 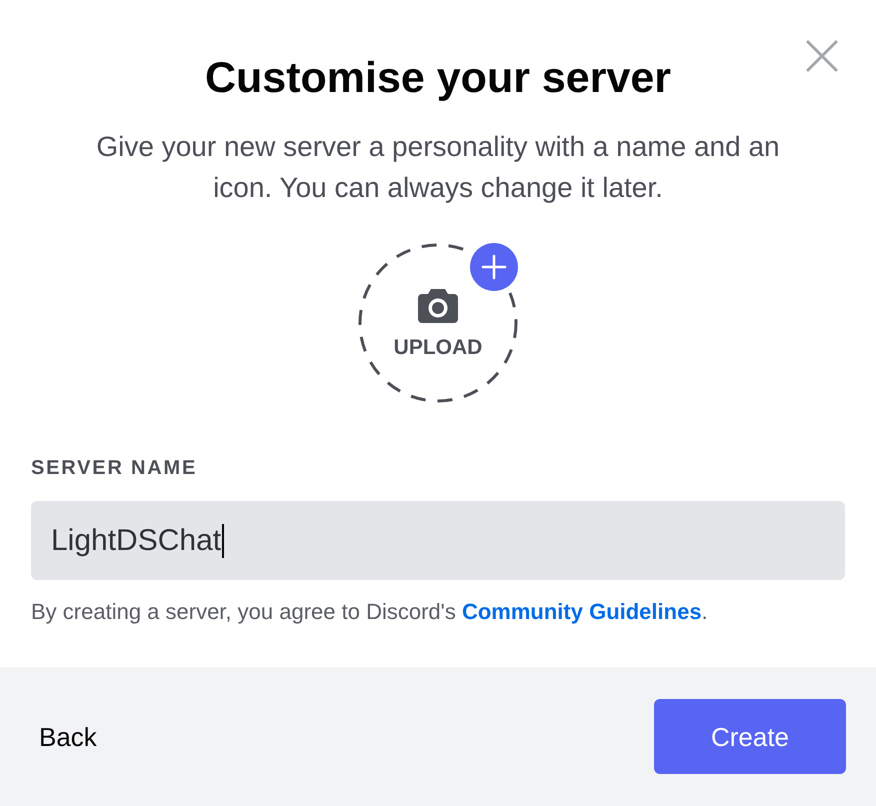 I want to click on create-button: Create, so click(x=750, y=736).